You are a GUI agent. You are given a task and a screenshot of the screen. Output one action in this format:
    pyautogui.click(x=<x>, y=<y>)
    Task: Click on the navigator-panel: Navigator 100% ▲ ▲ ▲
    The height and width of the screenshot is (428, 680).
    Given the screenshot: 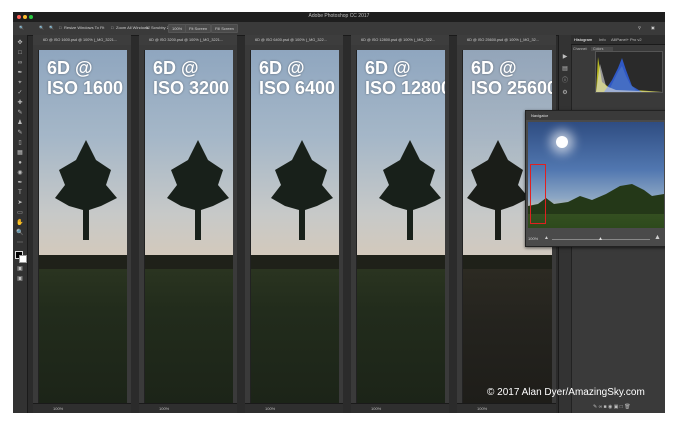 What is the action you would take?
    pyautogui.click(x=595, y=178)
    